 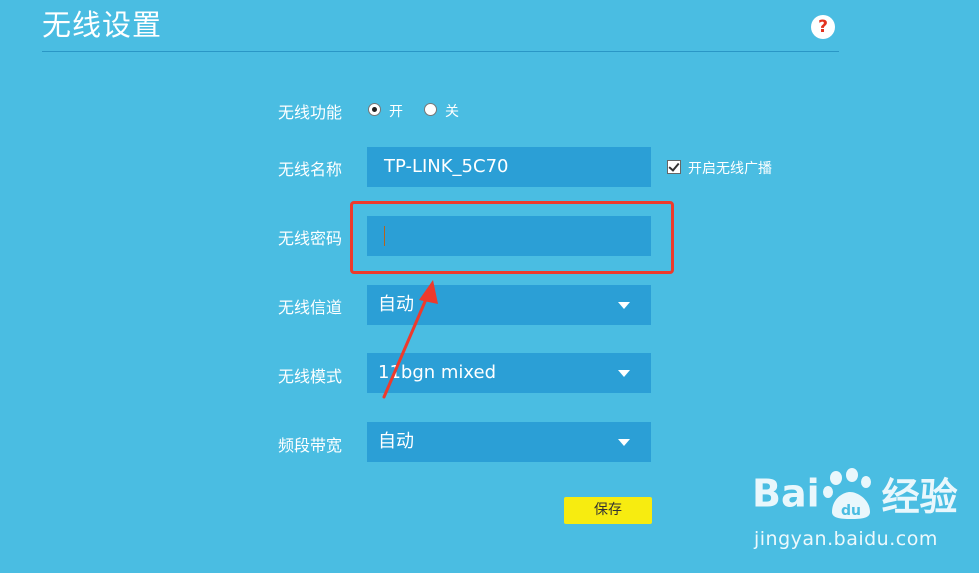 What do you see at coordinates (919, 497) in the screenshot?
I see `watermark-logo-right: 经验` at bounding box center [919, 497].